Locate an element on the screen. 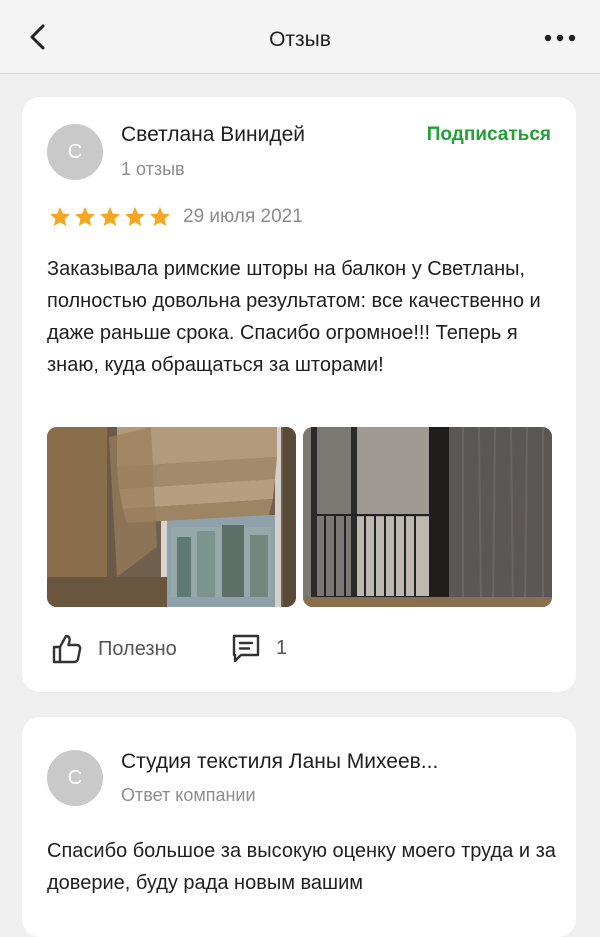 The image size is (600, 937). more-horizontal-icon is located at coordinates (560, 38).